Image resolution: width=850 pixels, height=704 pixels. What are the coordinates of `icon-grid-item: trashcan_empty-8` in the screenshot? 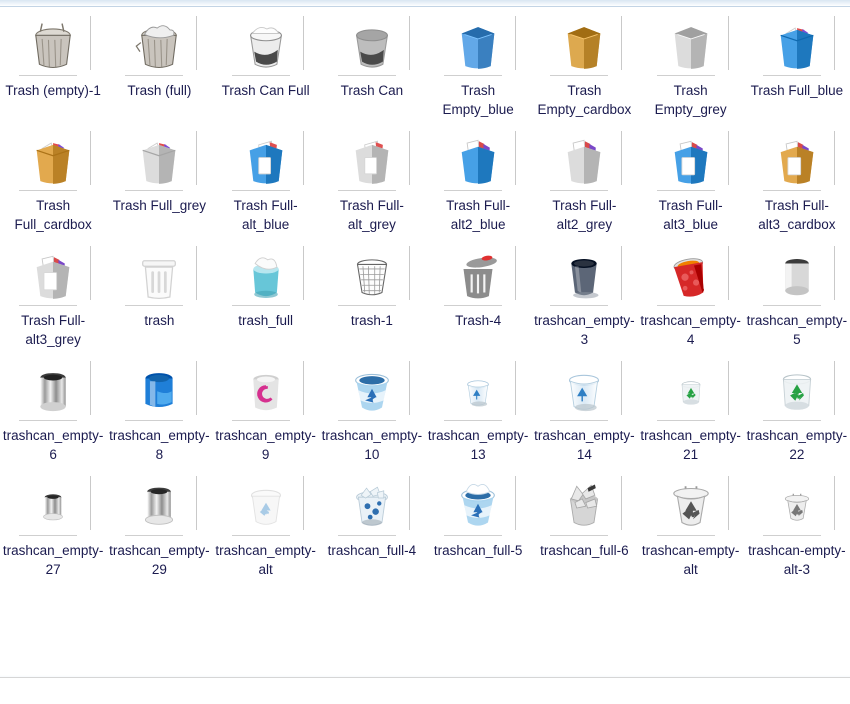 It's located at (159, 408).